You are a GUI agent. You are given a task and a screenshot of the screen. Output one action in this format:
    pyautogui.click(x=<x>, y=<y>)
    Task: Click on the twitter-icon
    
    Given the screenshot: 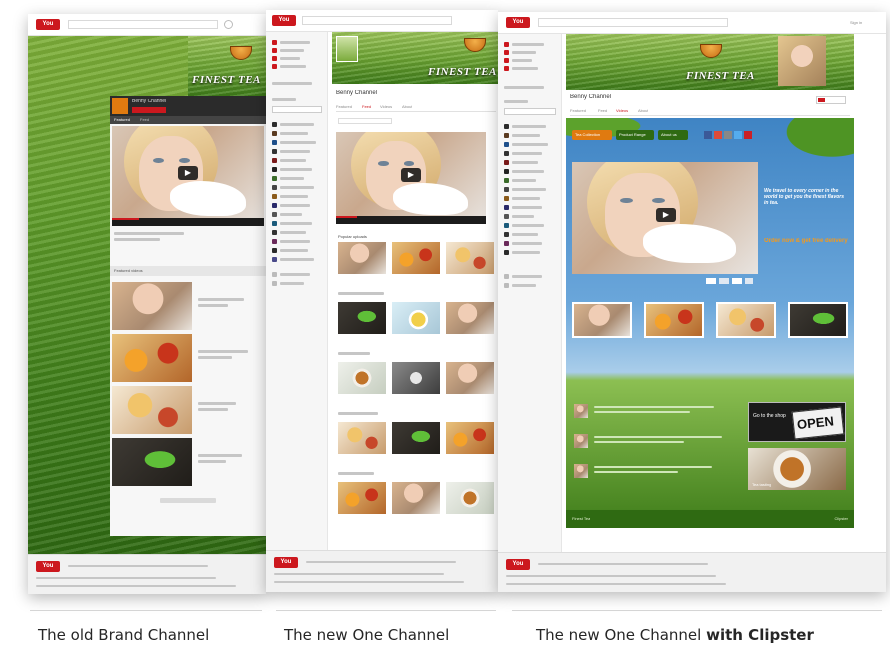 What is the action you would take?
    pyautogui.click(x=738, y=135)
    